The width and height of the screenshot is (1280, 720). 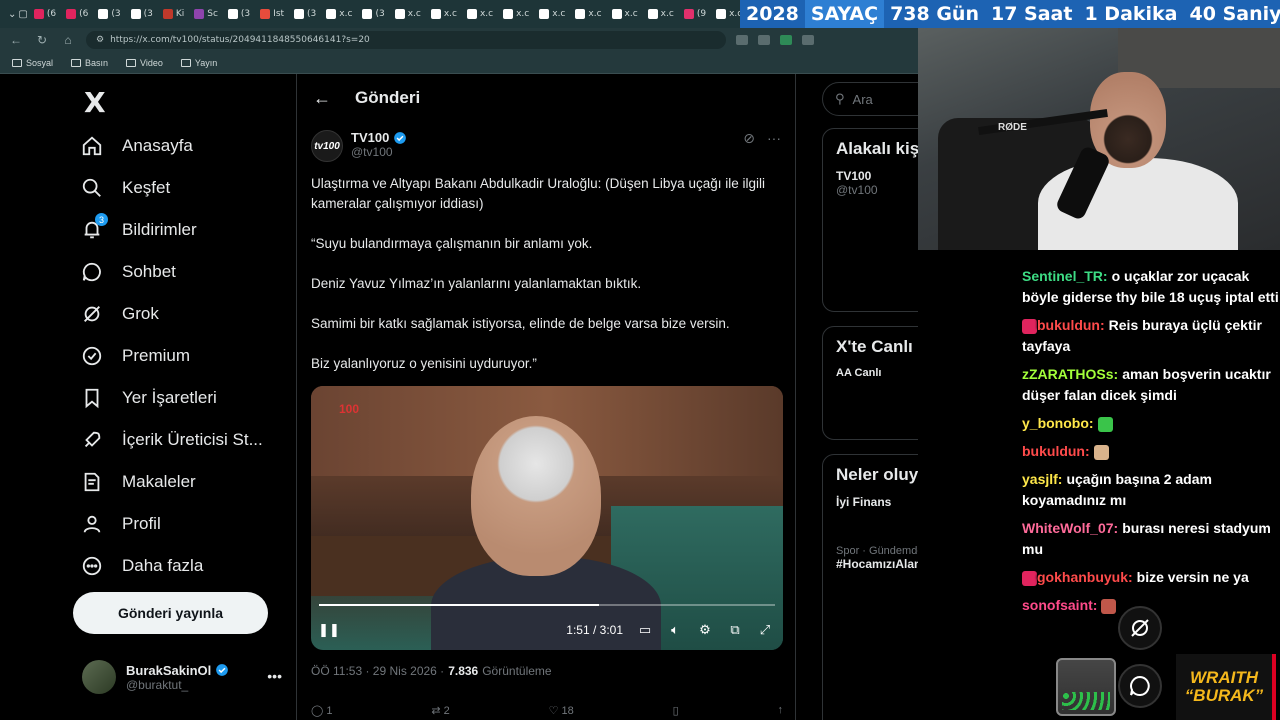 What do you see at coordinates (877, 564) in the screenshot?
I see `trend-title: #HocamızıAlamazsınız` at bounding box center [877, 564].